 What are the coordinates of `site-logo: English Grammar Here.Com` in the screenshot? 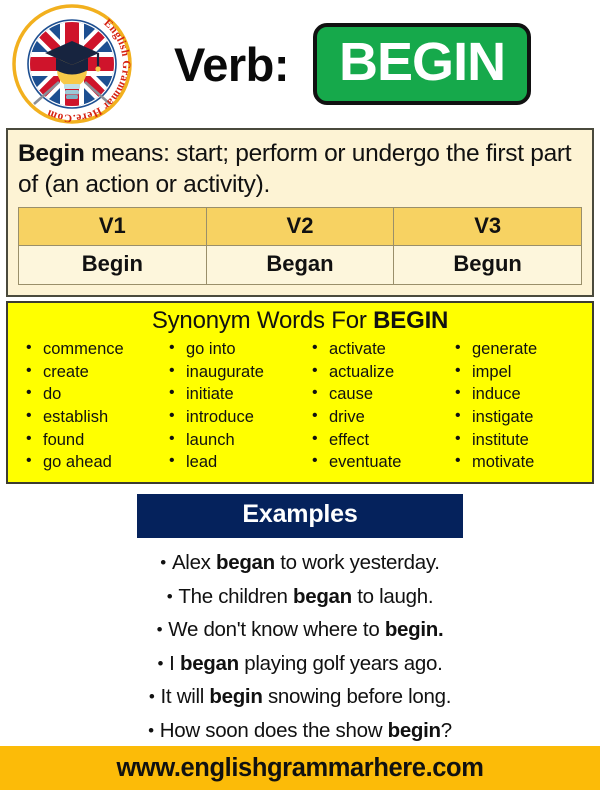 It's located at (72, 64).